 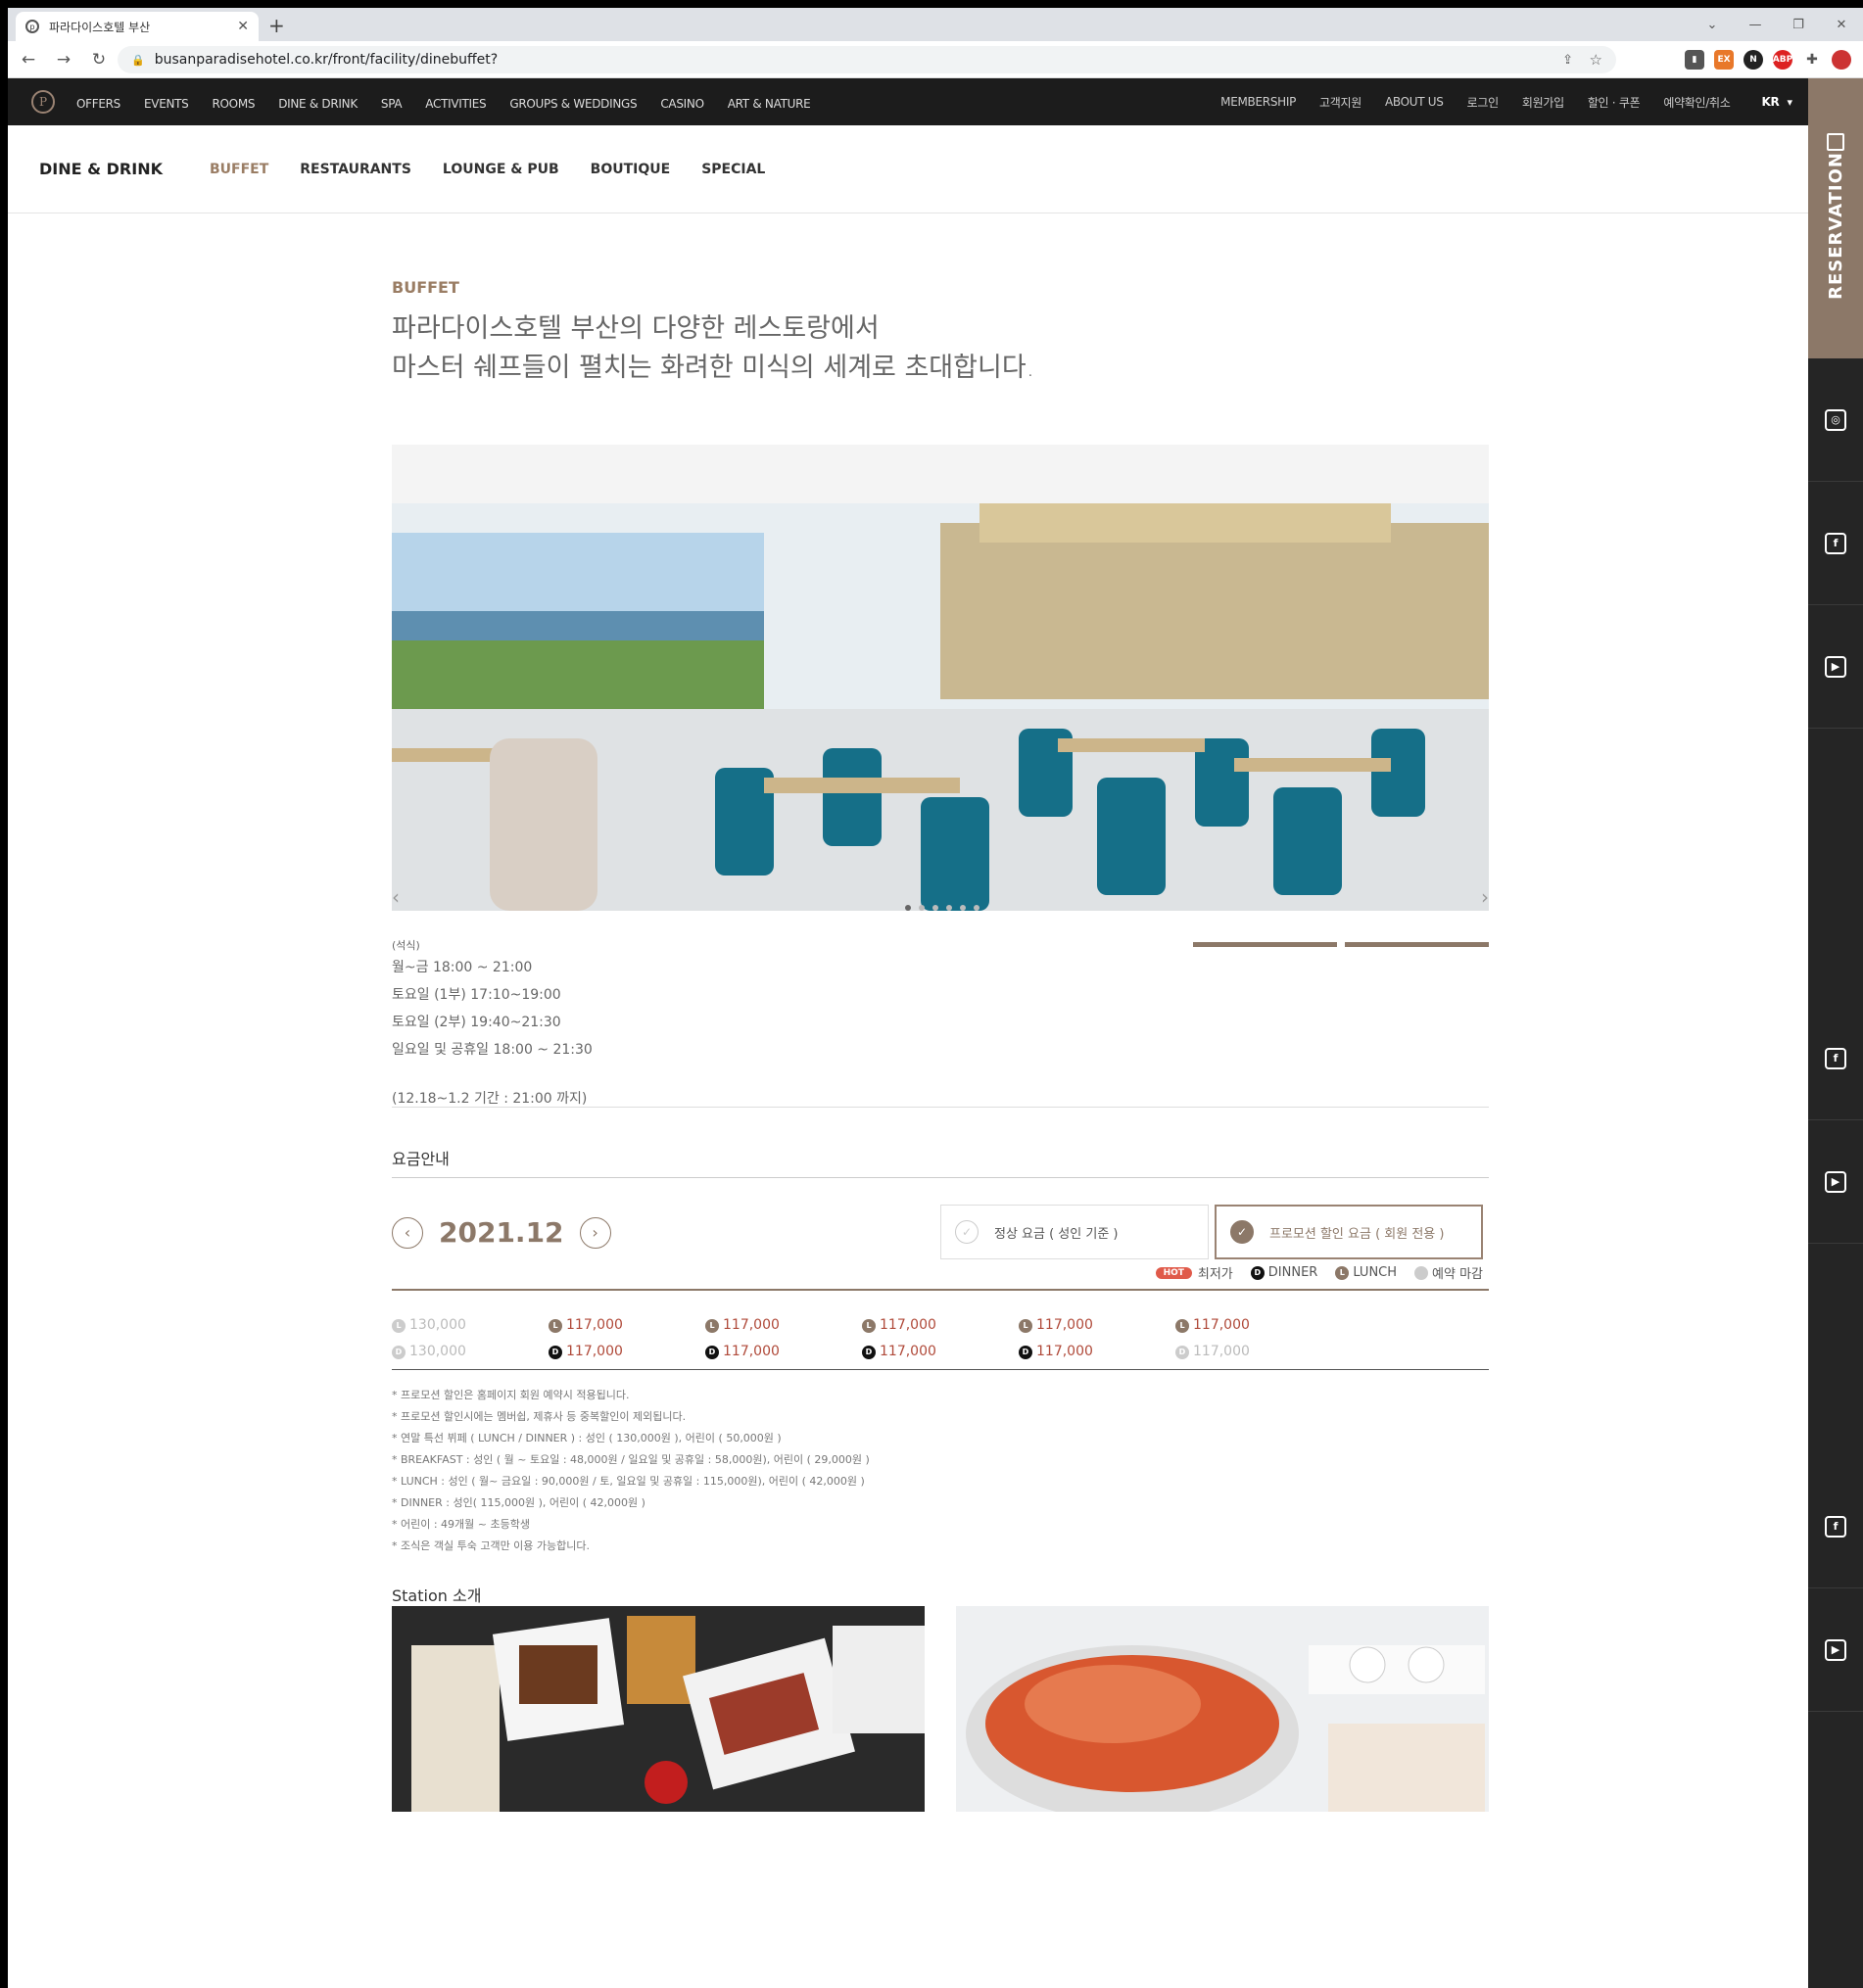 What do you see at coordinates (659, 1709) in the screenshot?
I see `station-photo` at bounding box center [659, 1709].